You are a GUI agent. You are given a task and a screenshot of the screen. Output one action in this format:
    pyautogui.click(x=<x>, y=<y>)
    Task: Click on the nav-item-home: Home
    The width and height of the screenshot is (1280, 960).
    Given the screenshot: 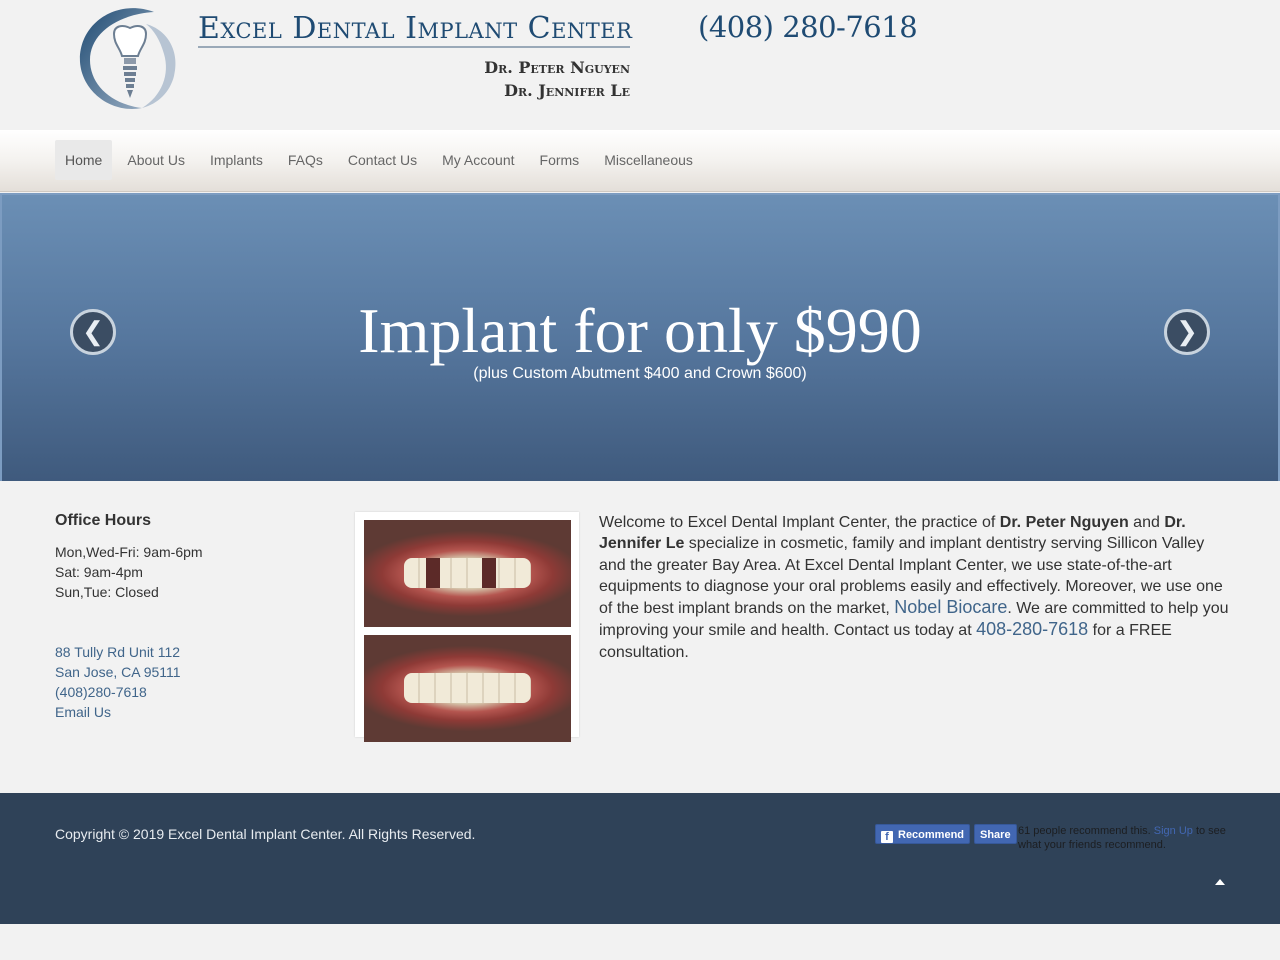 What is the action you would take?
    pyautogui.click(x=84, y=160)
    